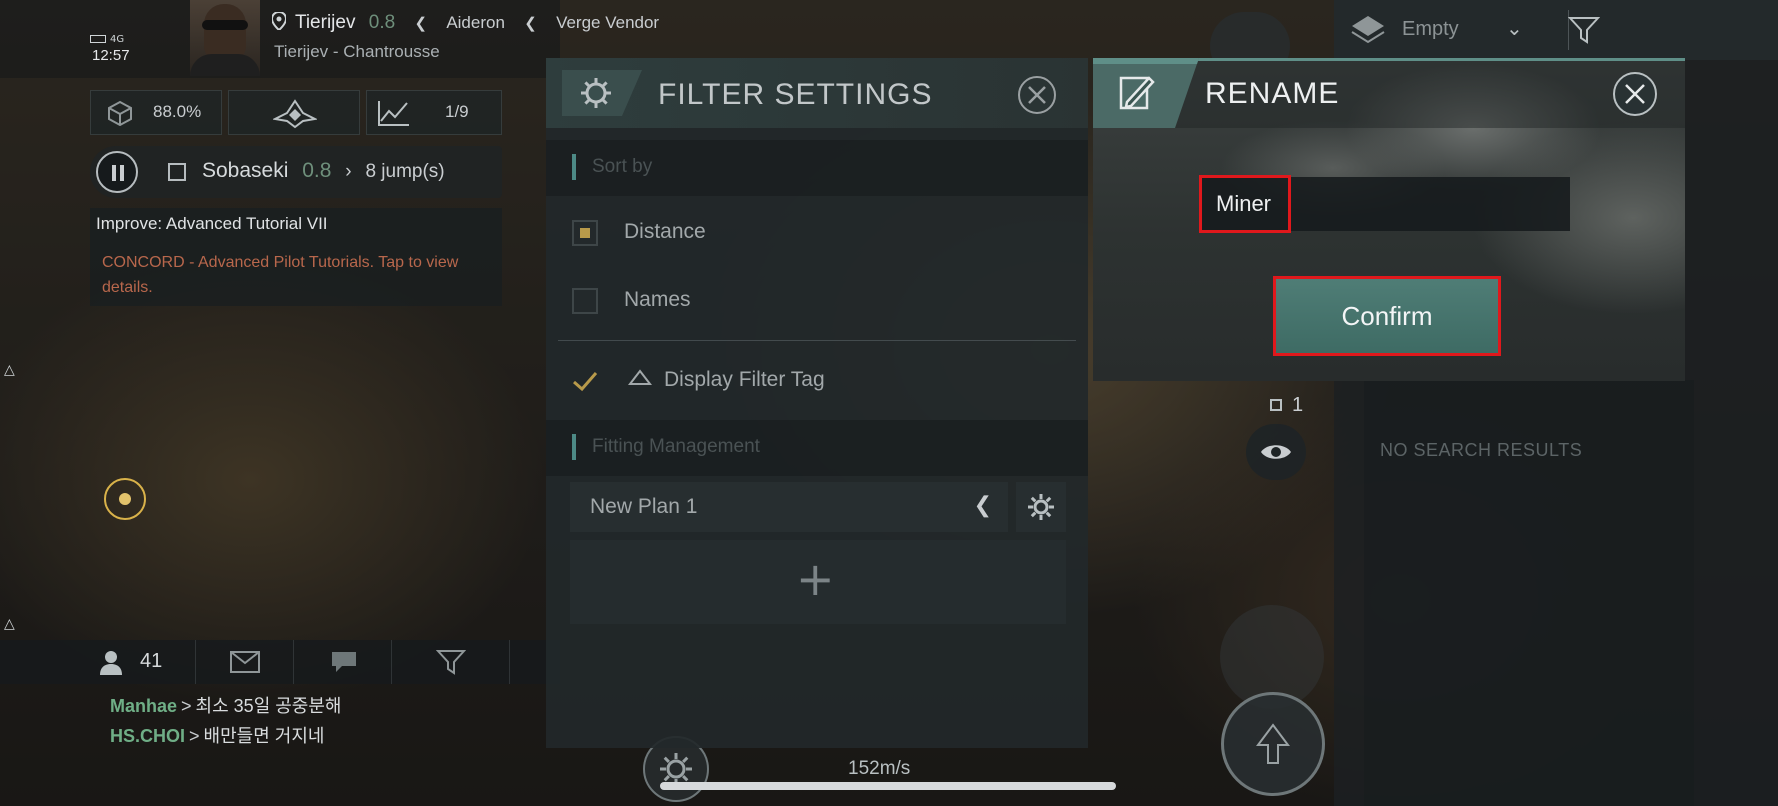  What do you see at coordinates (879, 768) in the screenshot?
I see `ship-speed: 152m/s` at bounding box center [879, 768].